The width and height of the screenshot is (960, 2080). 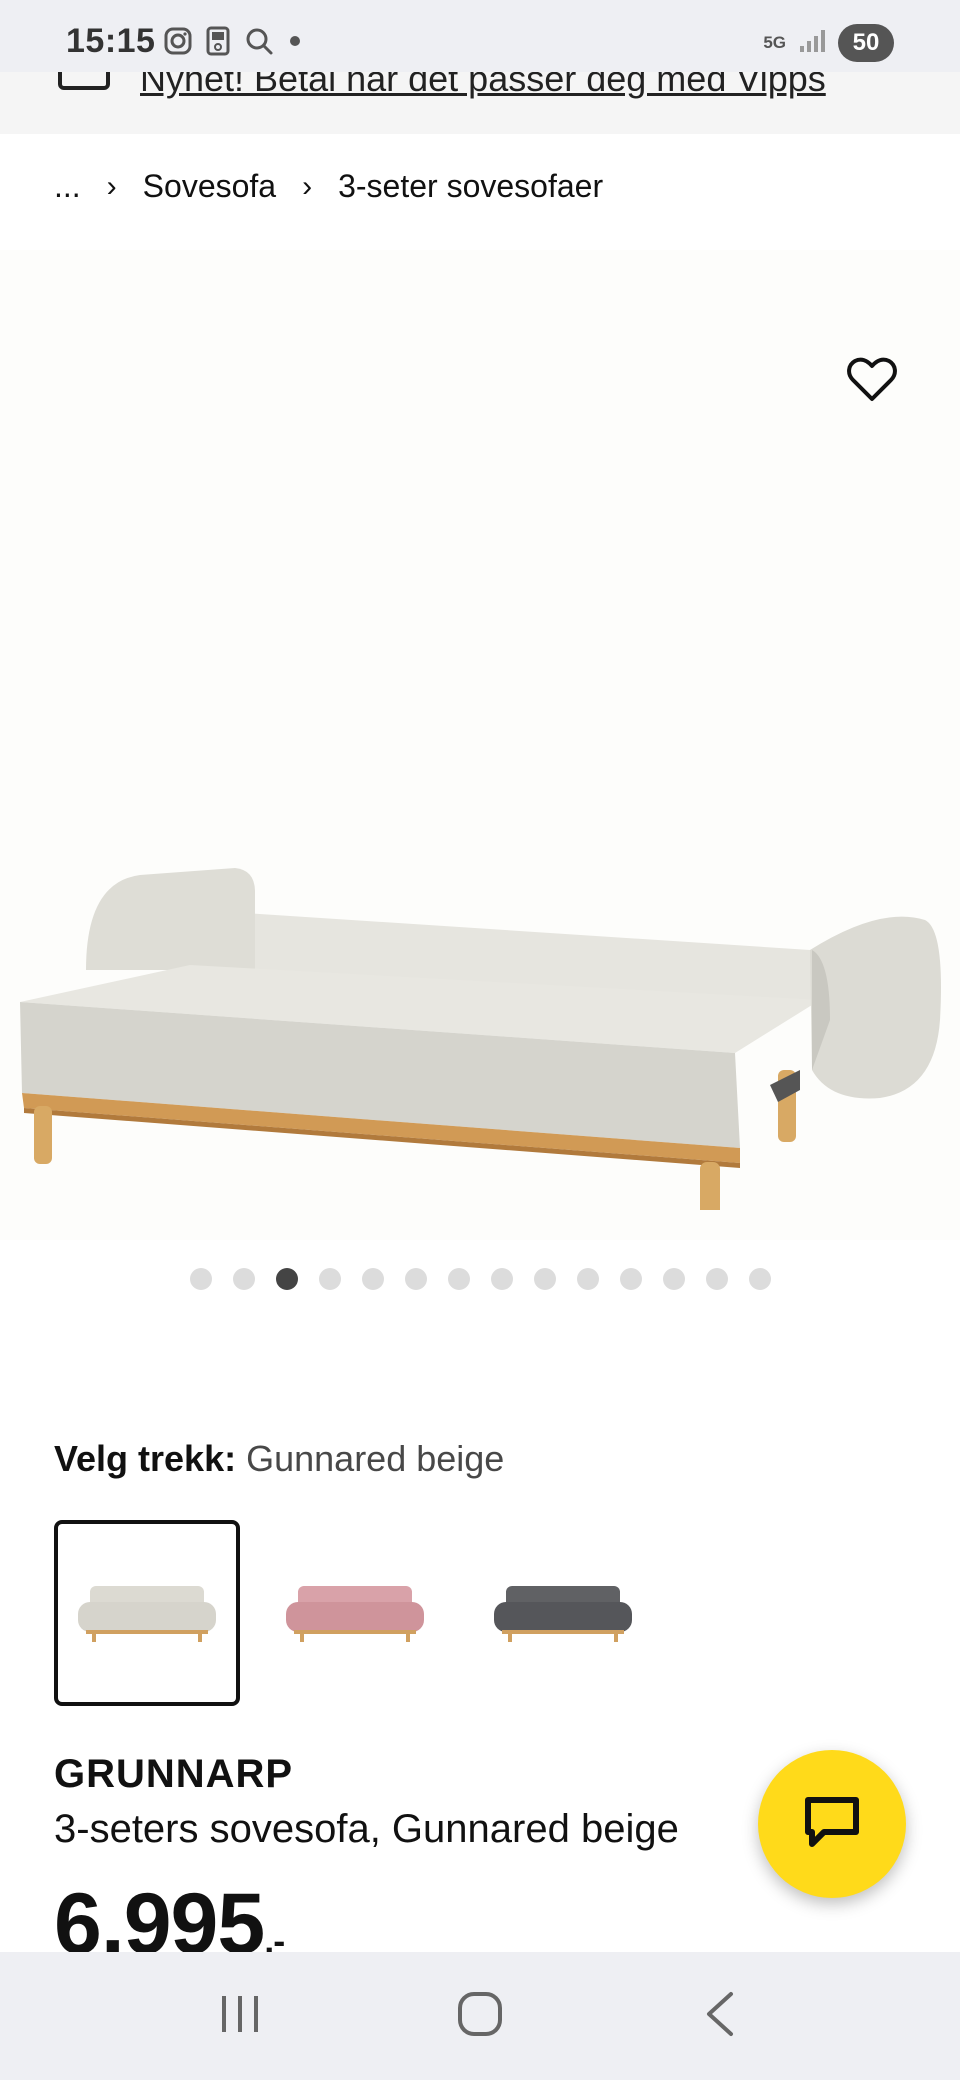 I want to click on network-5g-icon: 5G, so click(x=774, y=43).